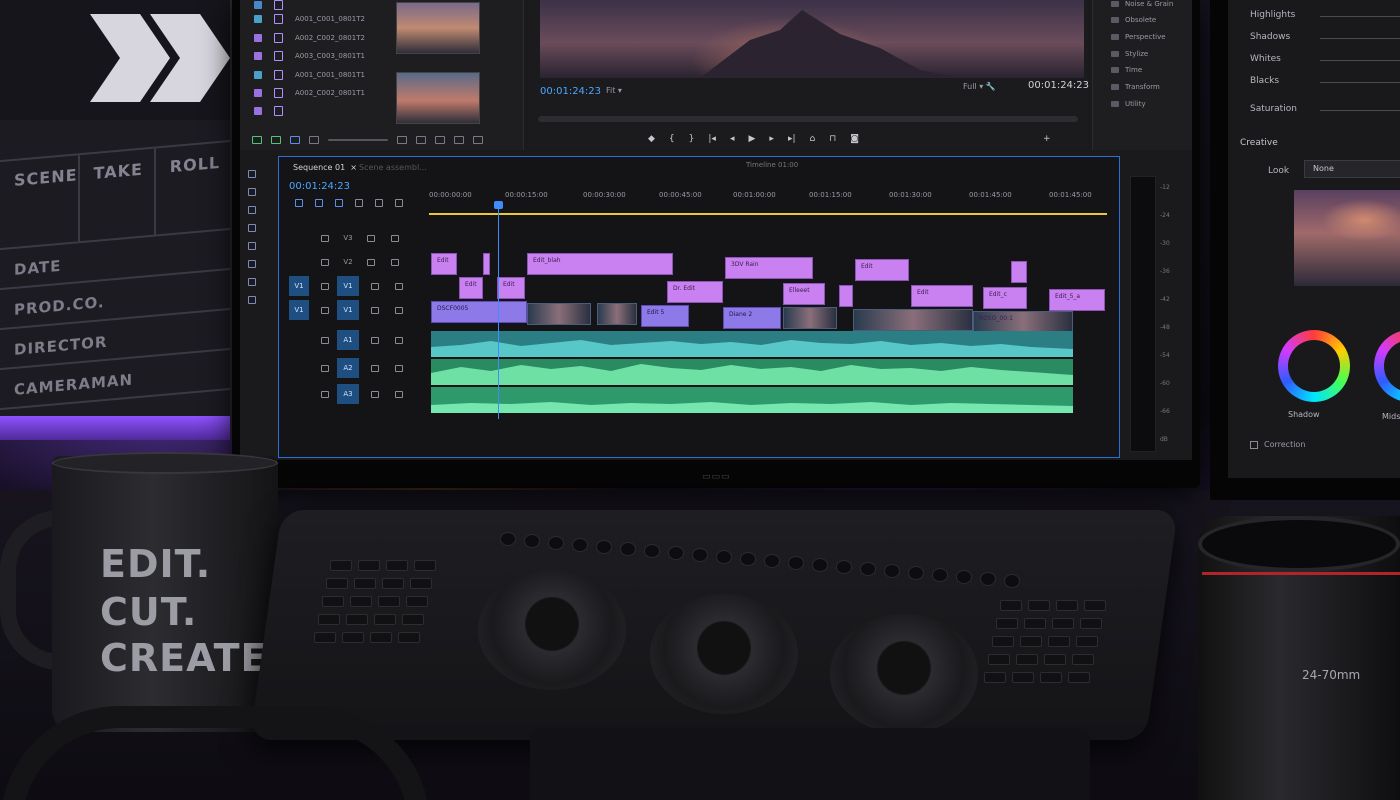 The image size is (1400, 800). Describe the element at coordinates (854, 139) in the screenshot. I see `export-frame-icon: ◙` at that location.